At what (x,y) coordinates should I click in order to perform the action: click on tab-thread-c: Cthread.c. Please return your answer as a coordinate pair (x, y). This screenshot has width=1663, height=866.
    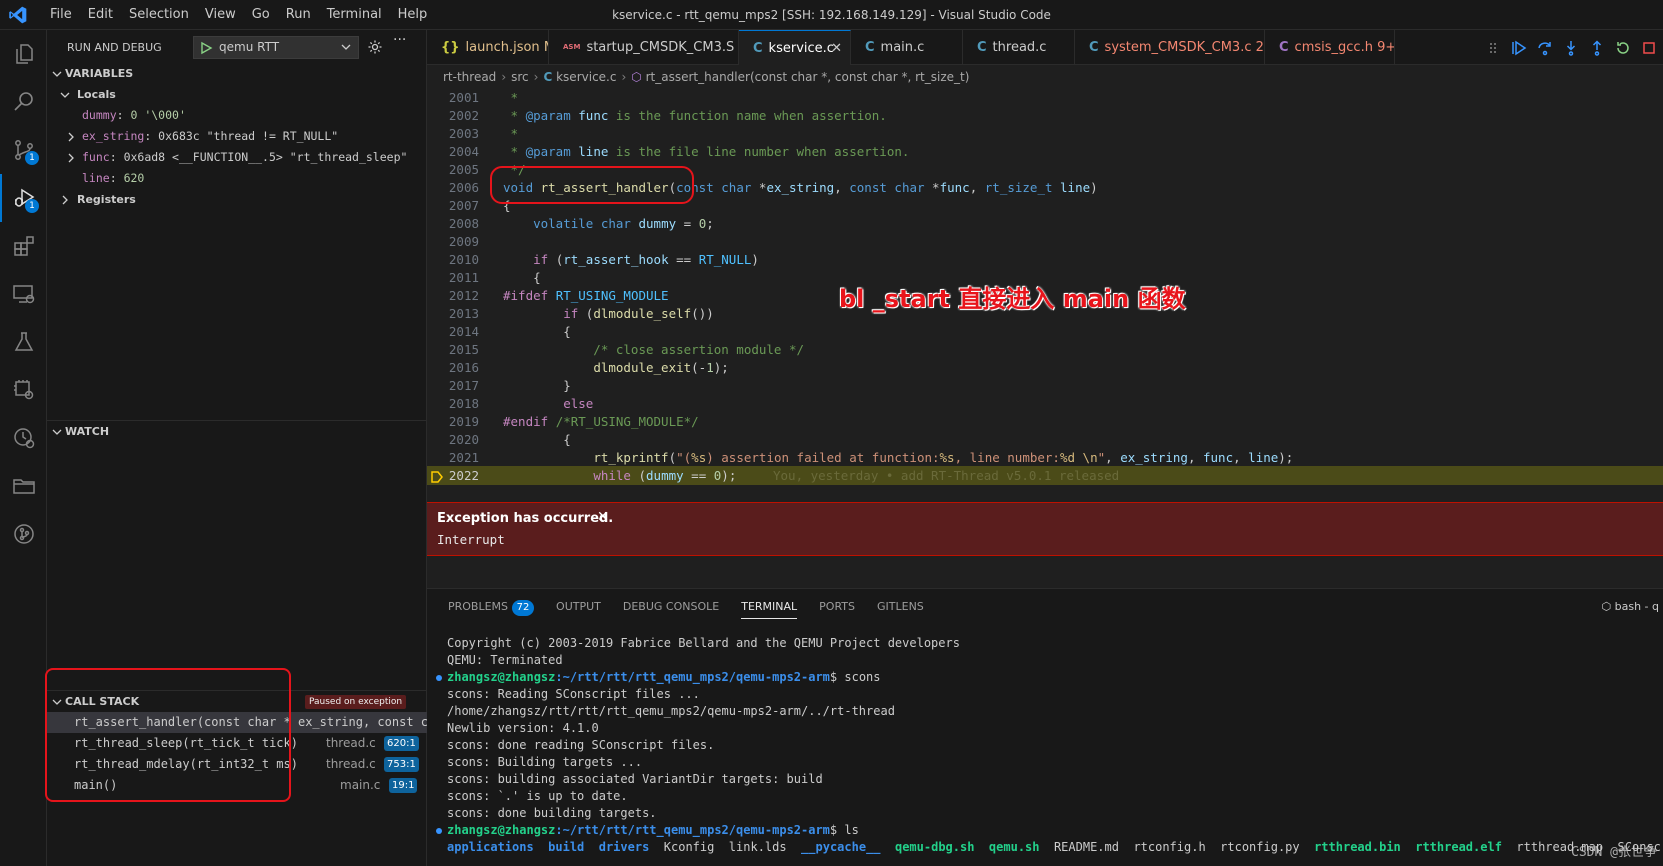
    Looking at the image, I should click on (1019, 47).